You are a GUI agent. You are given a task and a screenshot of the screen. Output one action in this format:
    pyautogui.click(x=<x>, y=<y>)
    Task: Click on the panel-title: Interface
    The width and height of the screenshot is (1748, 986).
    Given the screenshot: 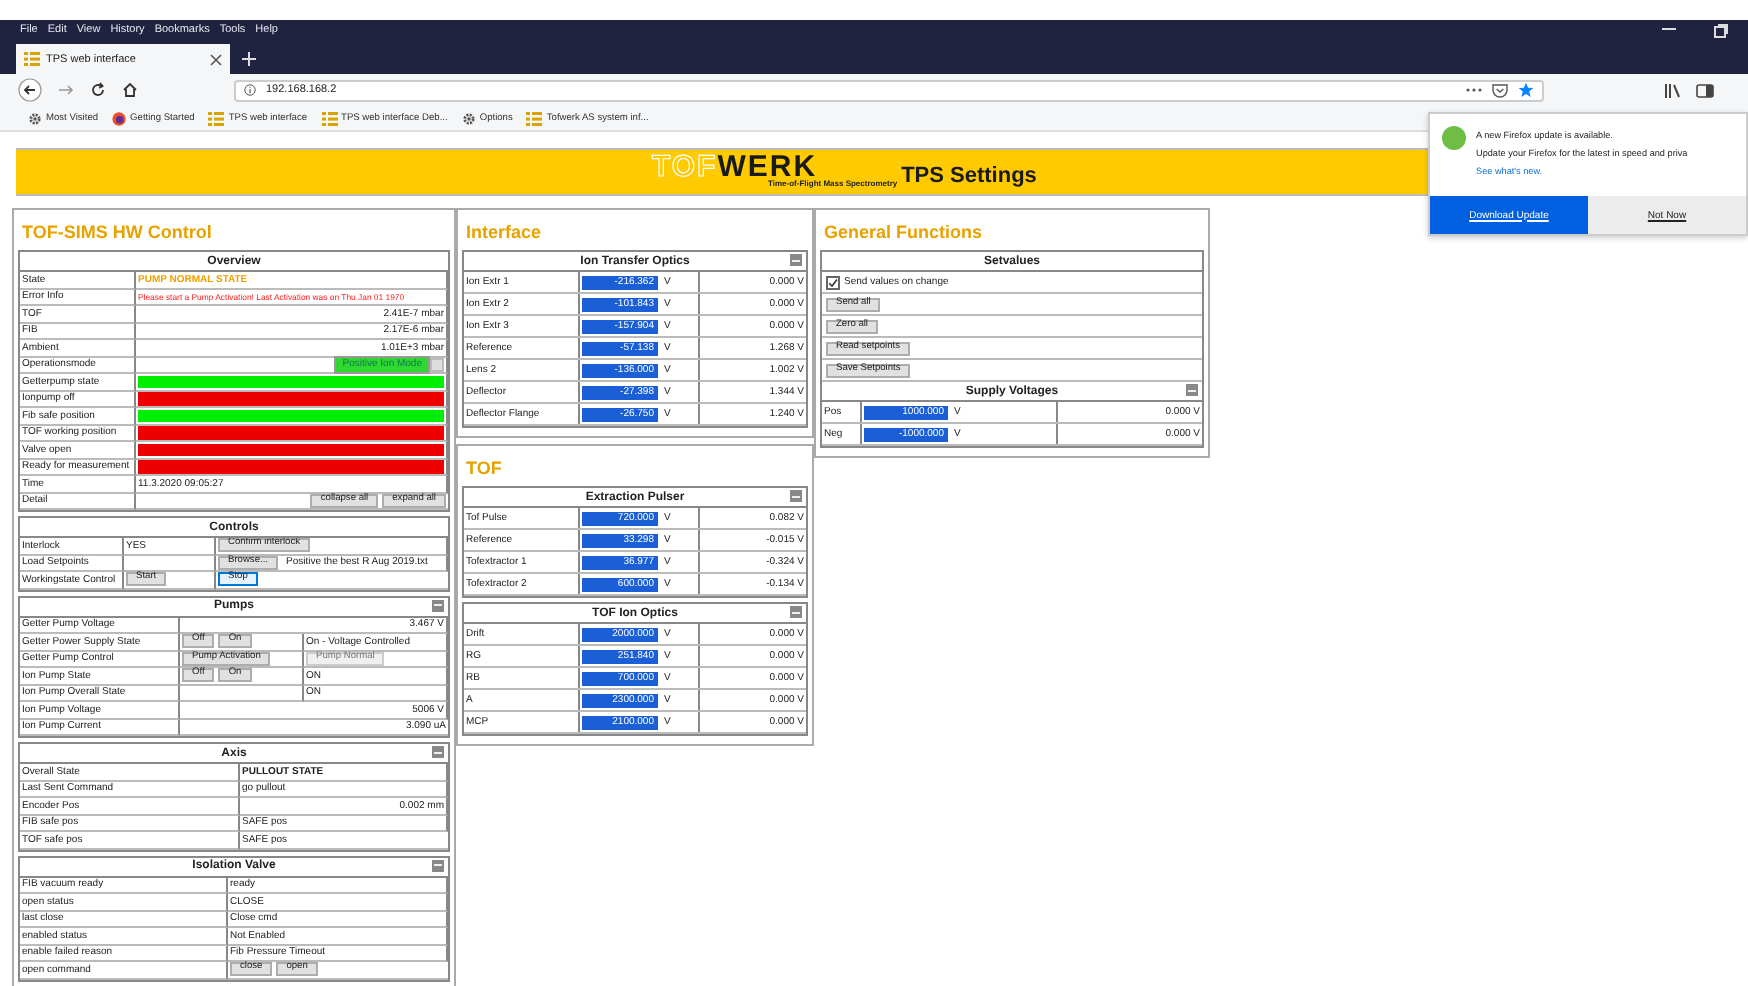 What is the action you would take?
    pyautogui.click(x=504, y=233)
    